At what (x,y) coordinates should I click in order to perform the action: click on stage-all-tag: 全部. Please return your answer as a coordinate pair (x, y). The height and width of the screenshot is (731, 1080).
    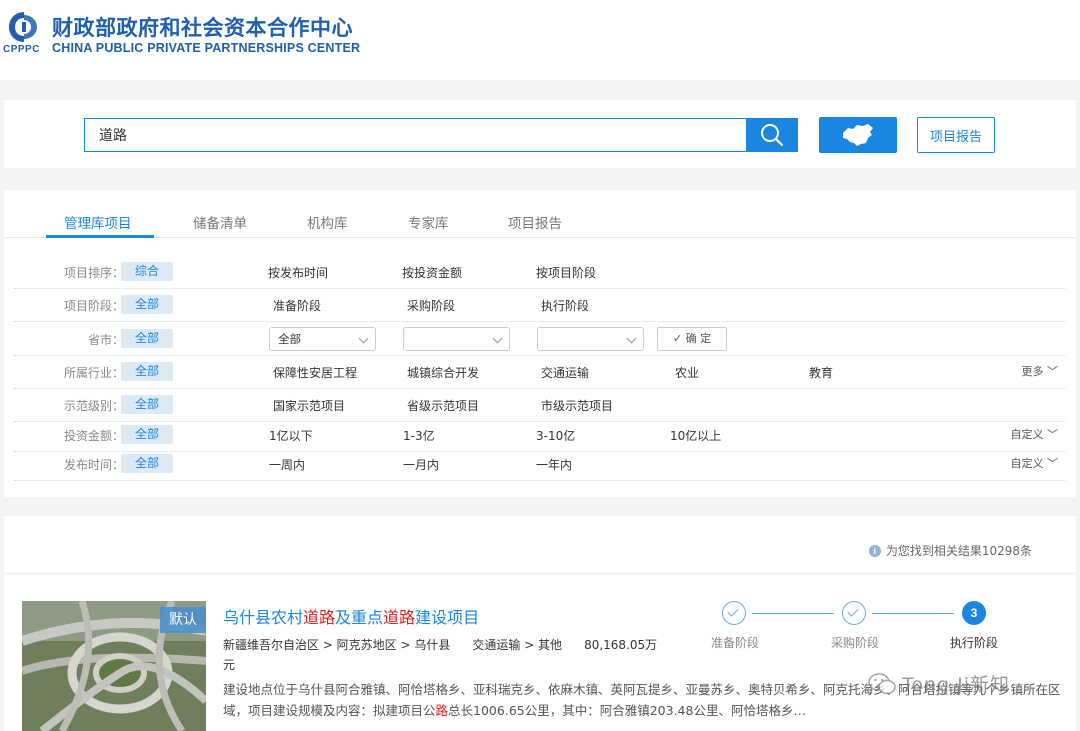
    Looking at the image, I should click on (147, 304).